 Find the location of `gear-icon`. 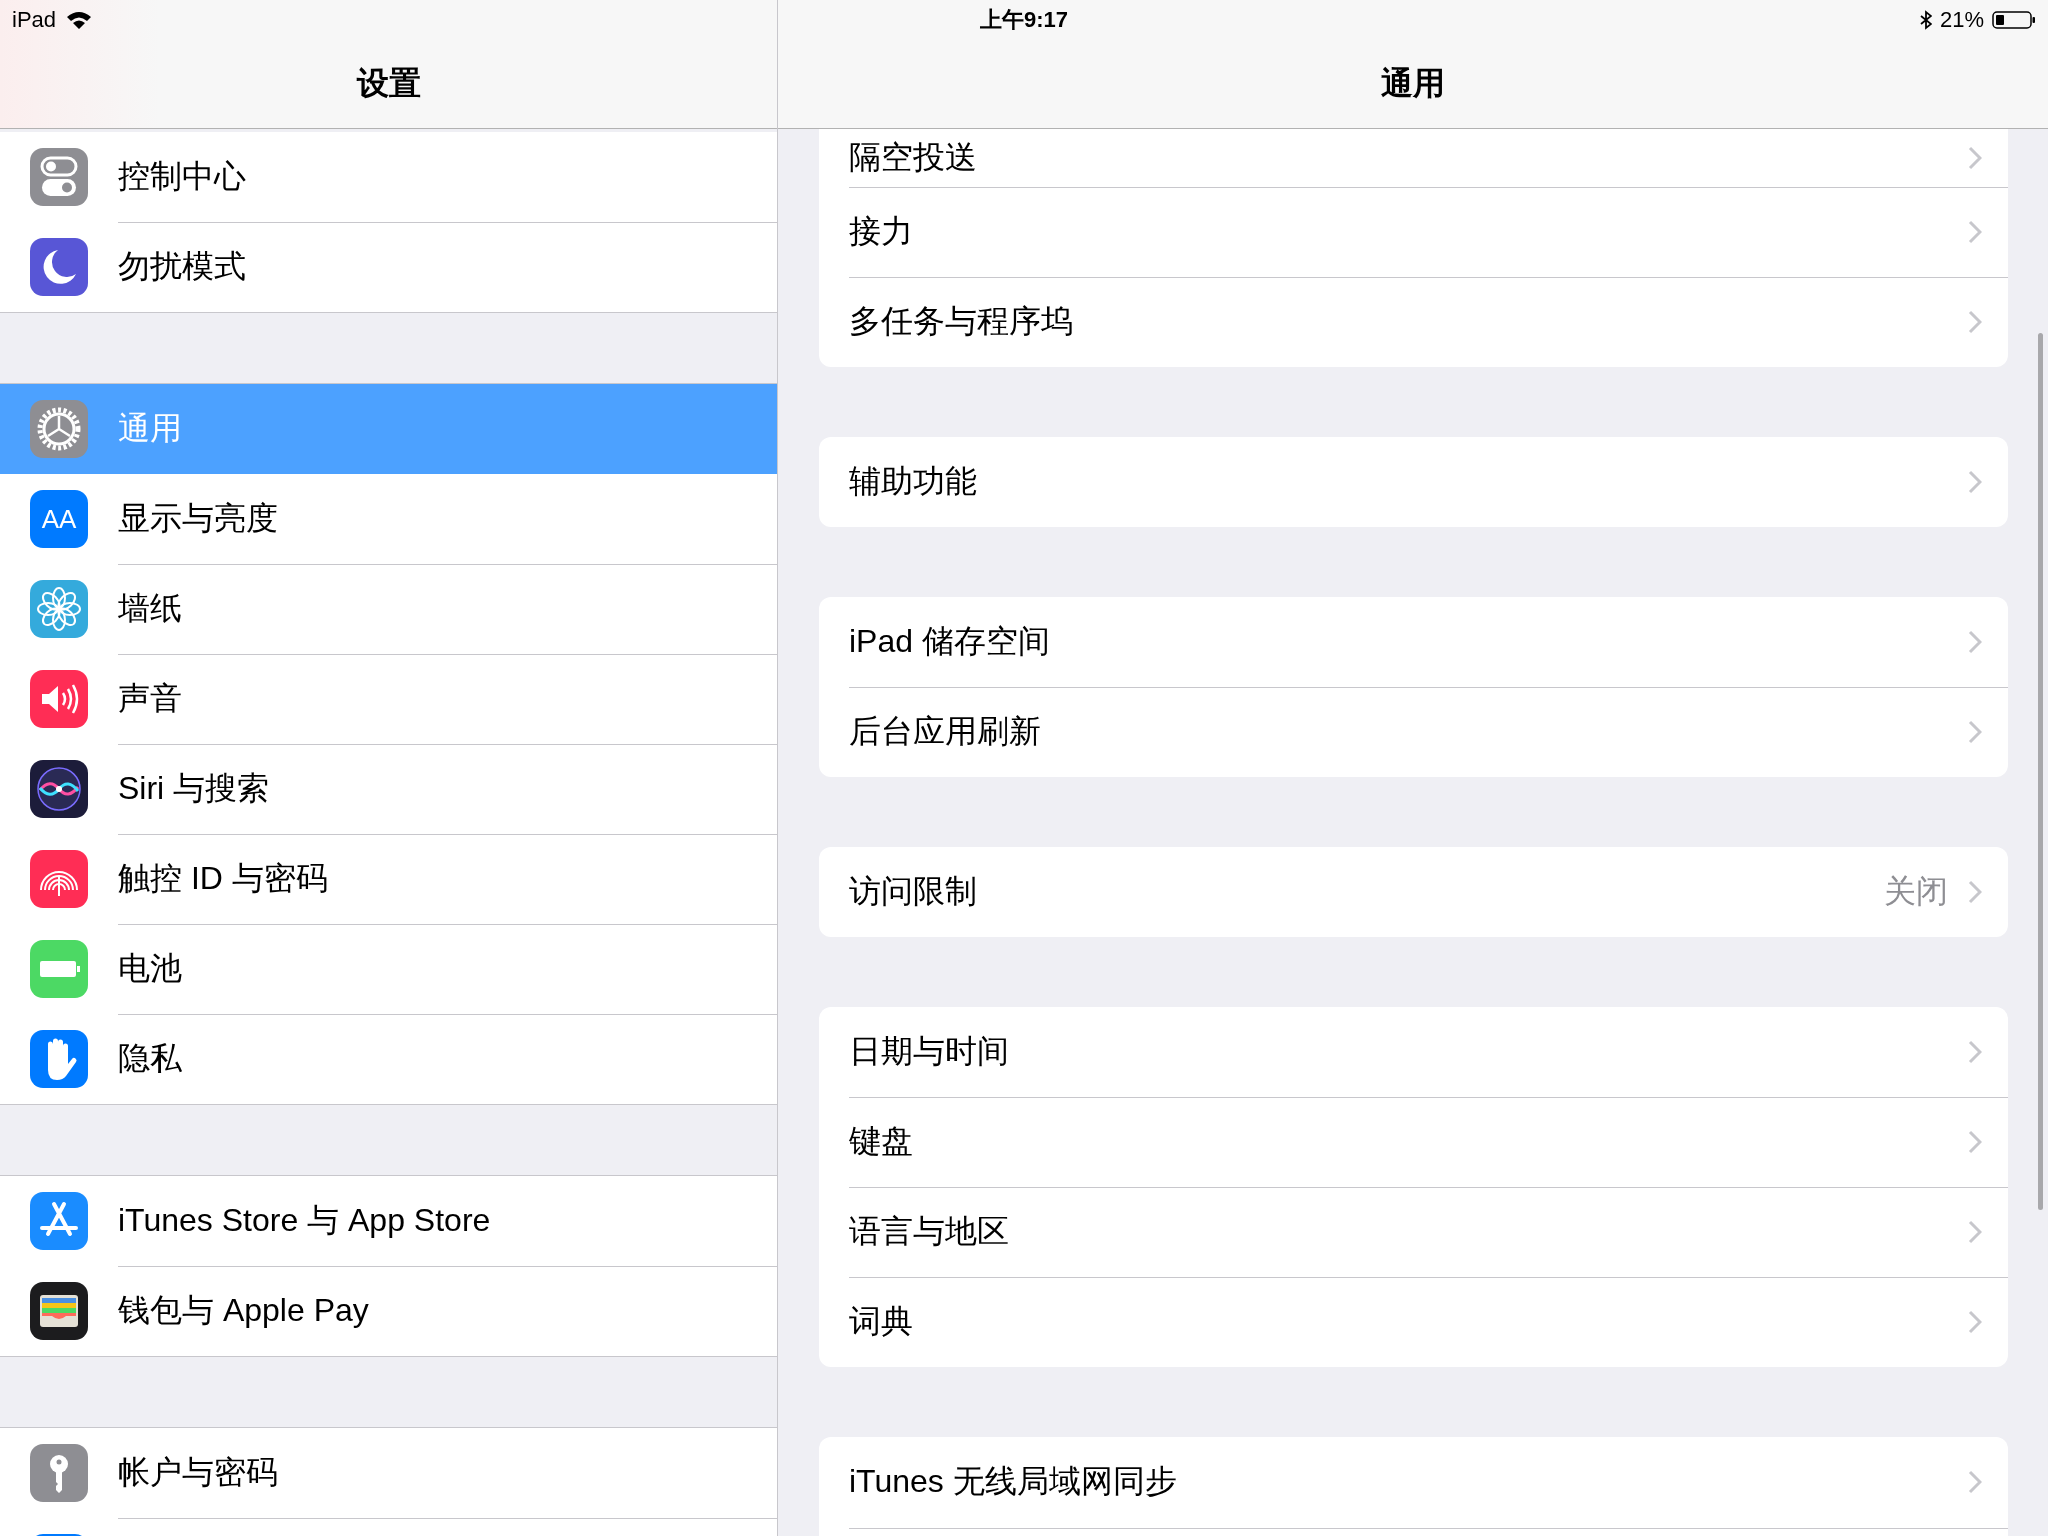

gear-icon is located at coordinates (59, 429).